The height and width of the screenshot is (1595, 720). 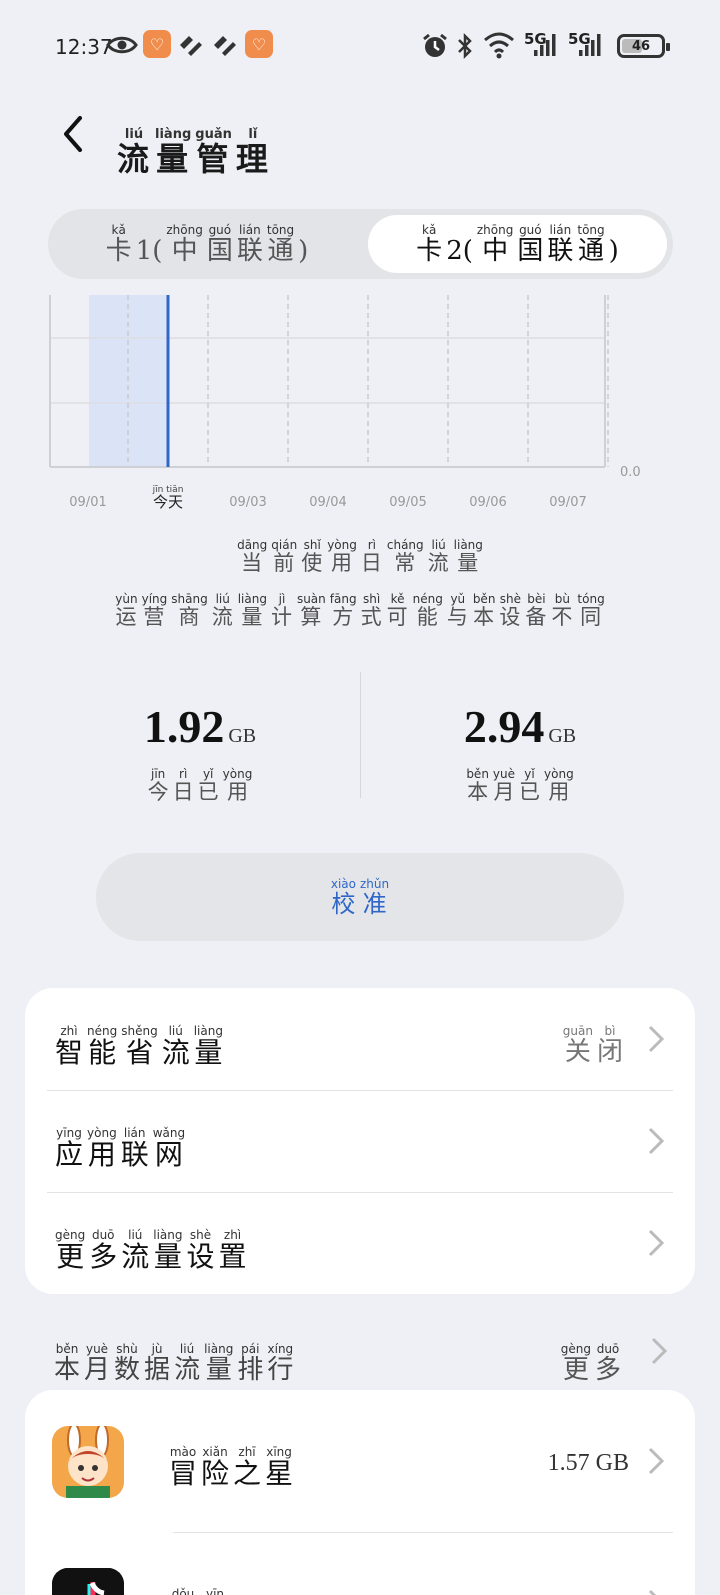 I want to click on battery-icon: 46, so click(x=643, y=46).